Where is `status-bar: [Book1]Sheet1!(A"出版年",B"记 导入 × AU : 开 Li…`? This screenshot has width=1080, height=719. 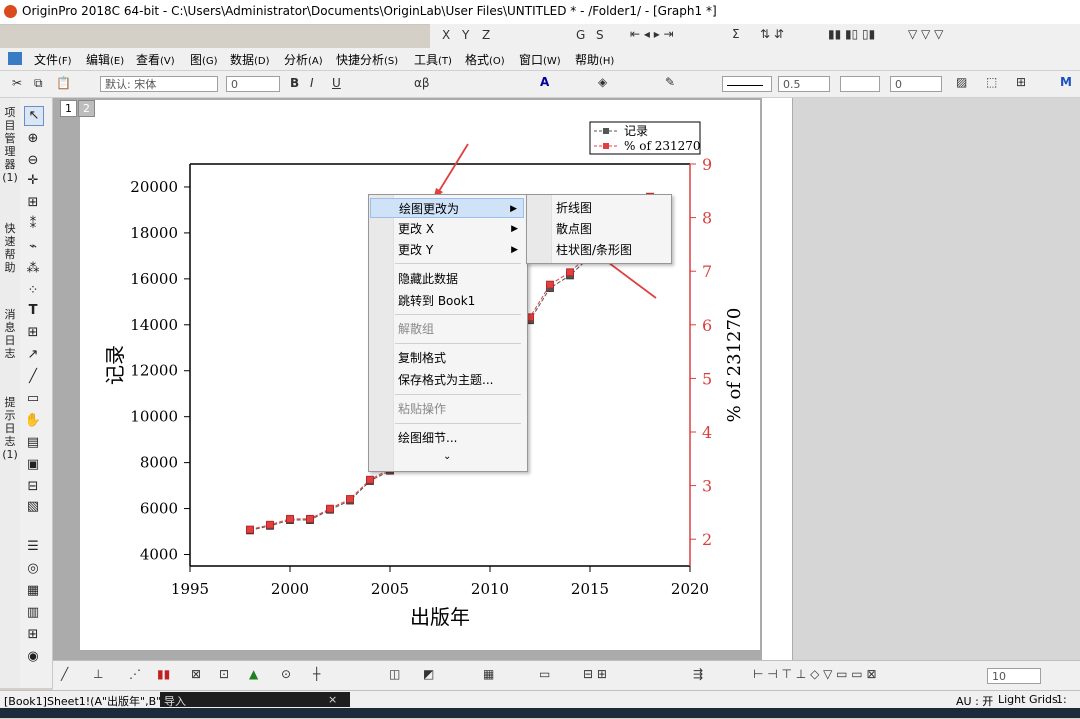 status-bar: [Book1]Sheet1!(A"出版年",B"记 导入 × AU : 开 Li… is located at coordinates (540, 704).